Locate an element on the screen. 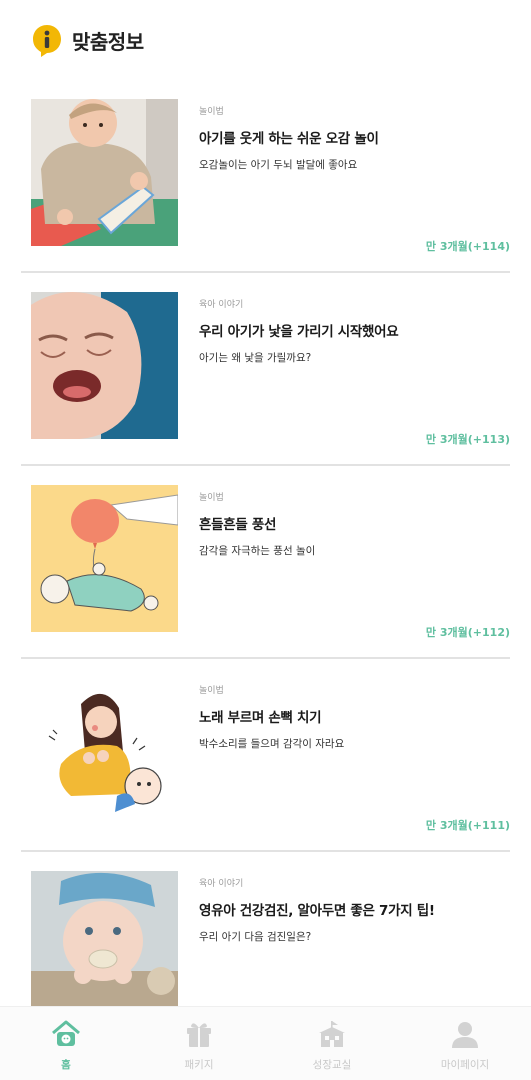 This screenshot has width=531, height=1080. crying-baby-photo is located at coordinates (104, 365).